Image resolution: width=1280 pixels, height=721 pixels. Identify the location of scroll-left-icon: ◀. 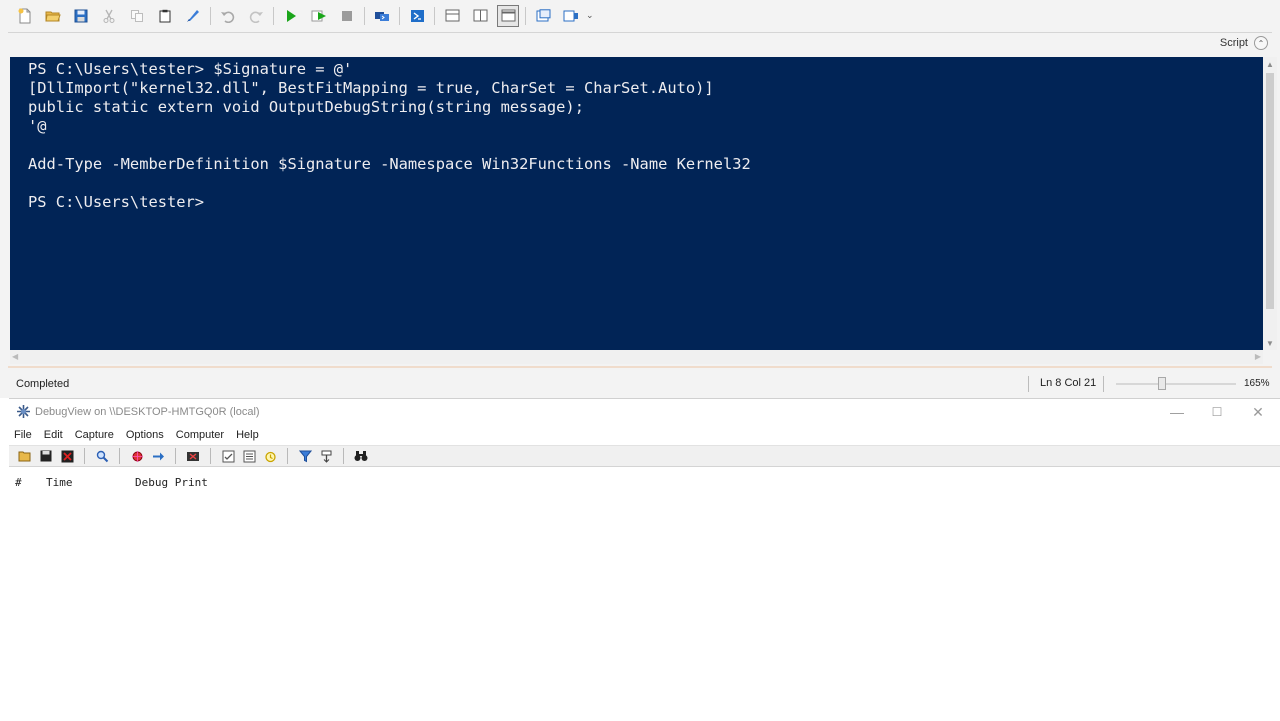
(15, 357).